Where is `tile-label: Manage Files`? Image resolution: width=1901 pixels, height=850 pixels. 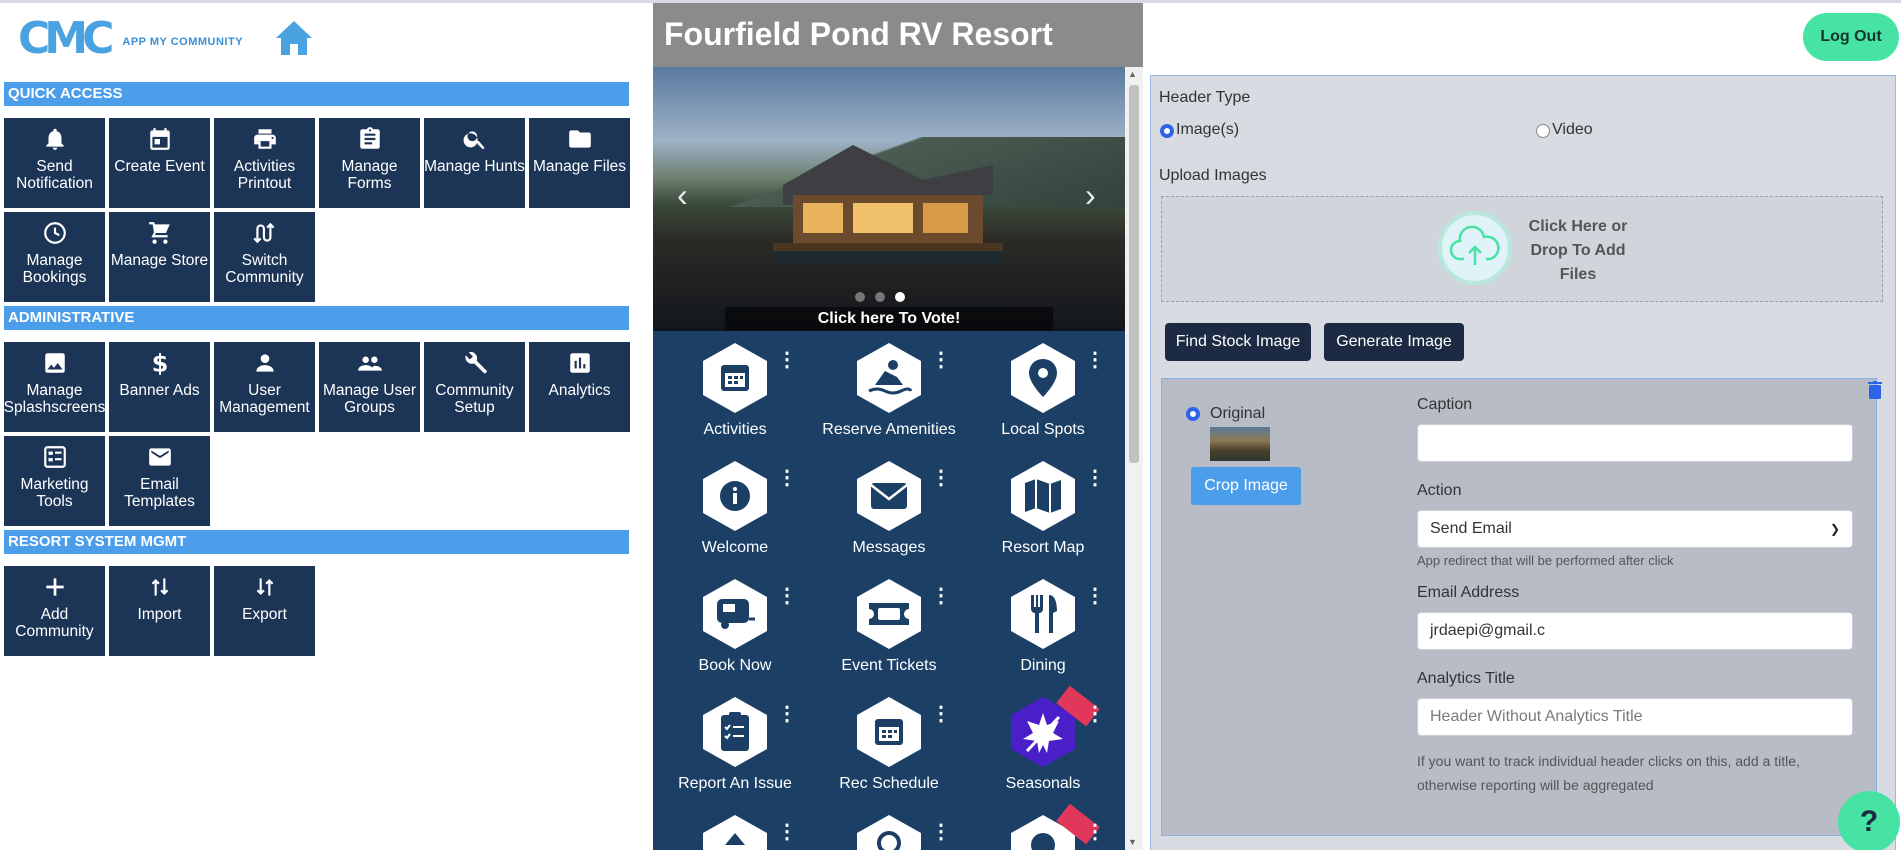 tile-label: Manage Files is located at coordinates (579, 166).